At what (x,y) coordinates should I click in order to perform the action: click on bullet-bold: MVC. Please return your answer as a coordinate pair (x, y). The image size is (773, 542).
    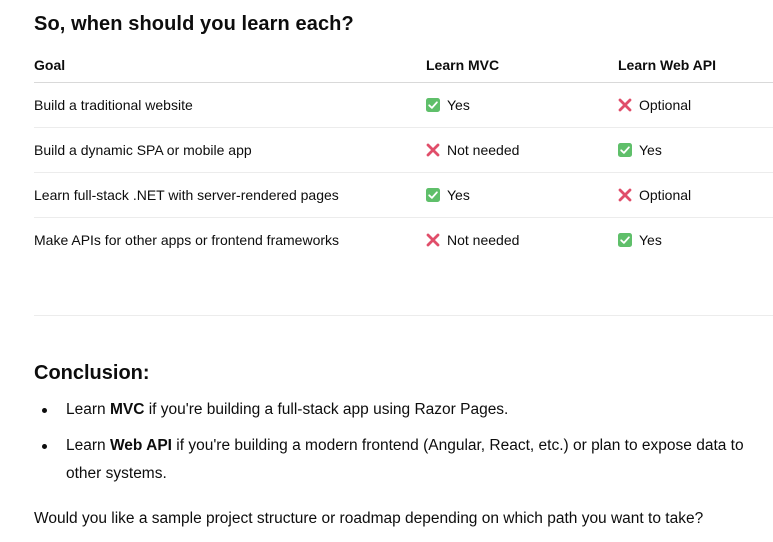
    Looking at the image, I should click on (127, 409).